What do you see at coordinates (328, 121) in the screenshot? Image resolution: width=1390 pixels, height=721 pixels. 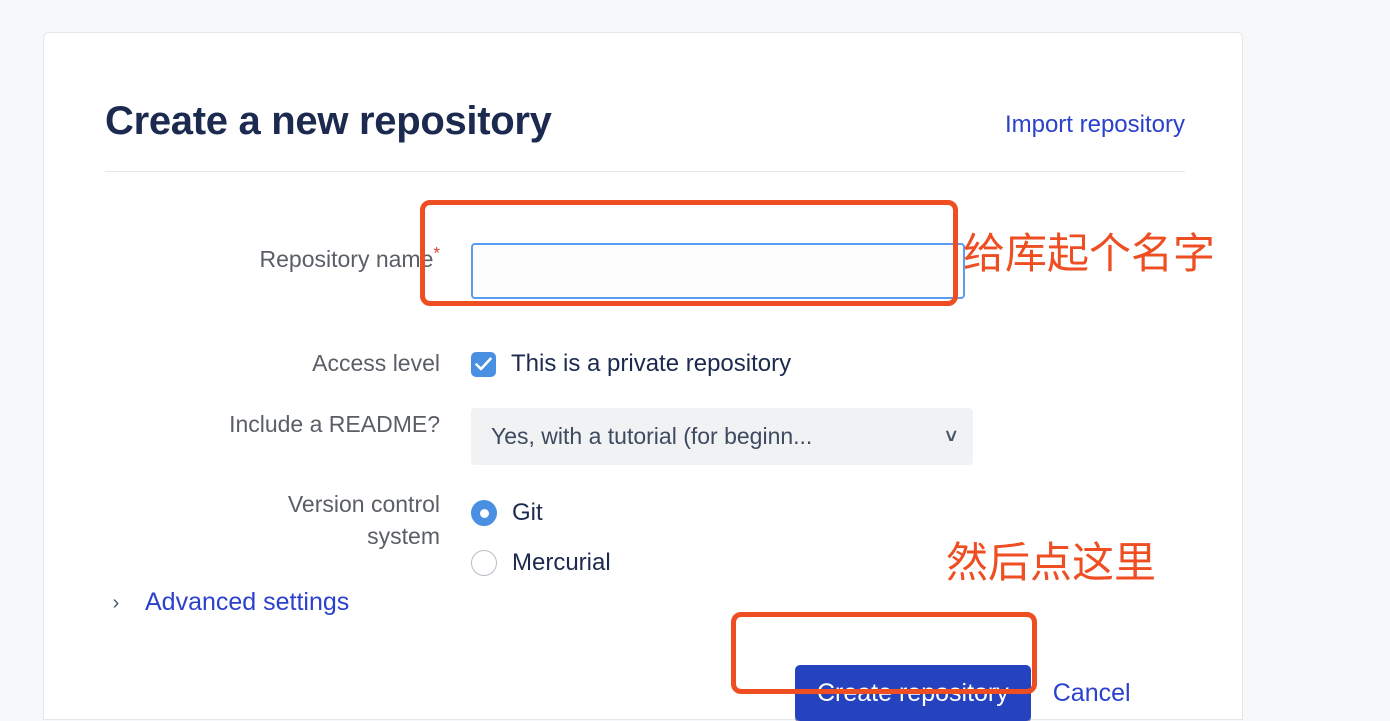 I see `page-title: Create a new repository` at bounding box center [328, 121].